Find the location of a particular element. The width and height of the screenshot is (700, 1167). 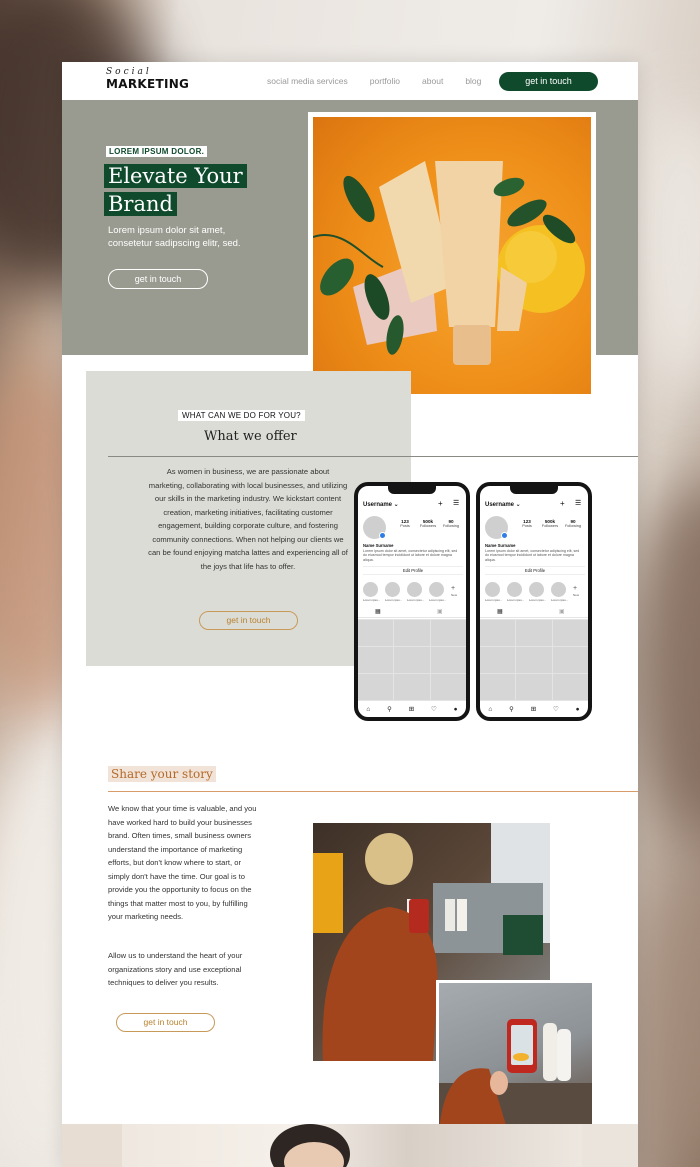

cosmetic-tubes-illustration is located at coordinates (449, 263).